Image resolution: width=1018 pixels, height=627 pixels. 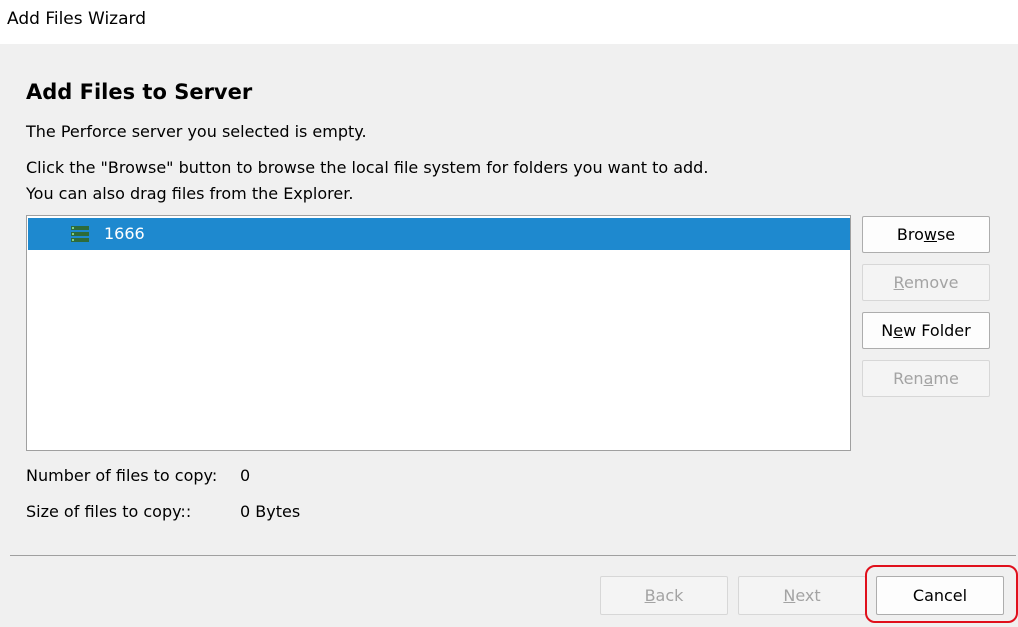 What do you see at coordinates (650, 595) in the screenshot?
I see `back-mnemonic: B` at bounding box center [650, 595].